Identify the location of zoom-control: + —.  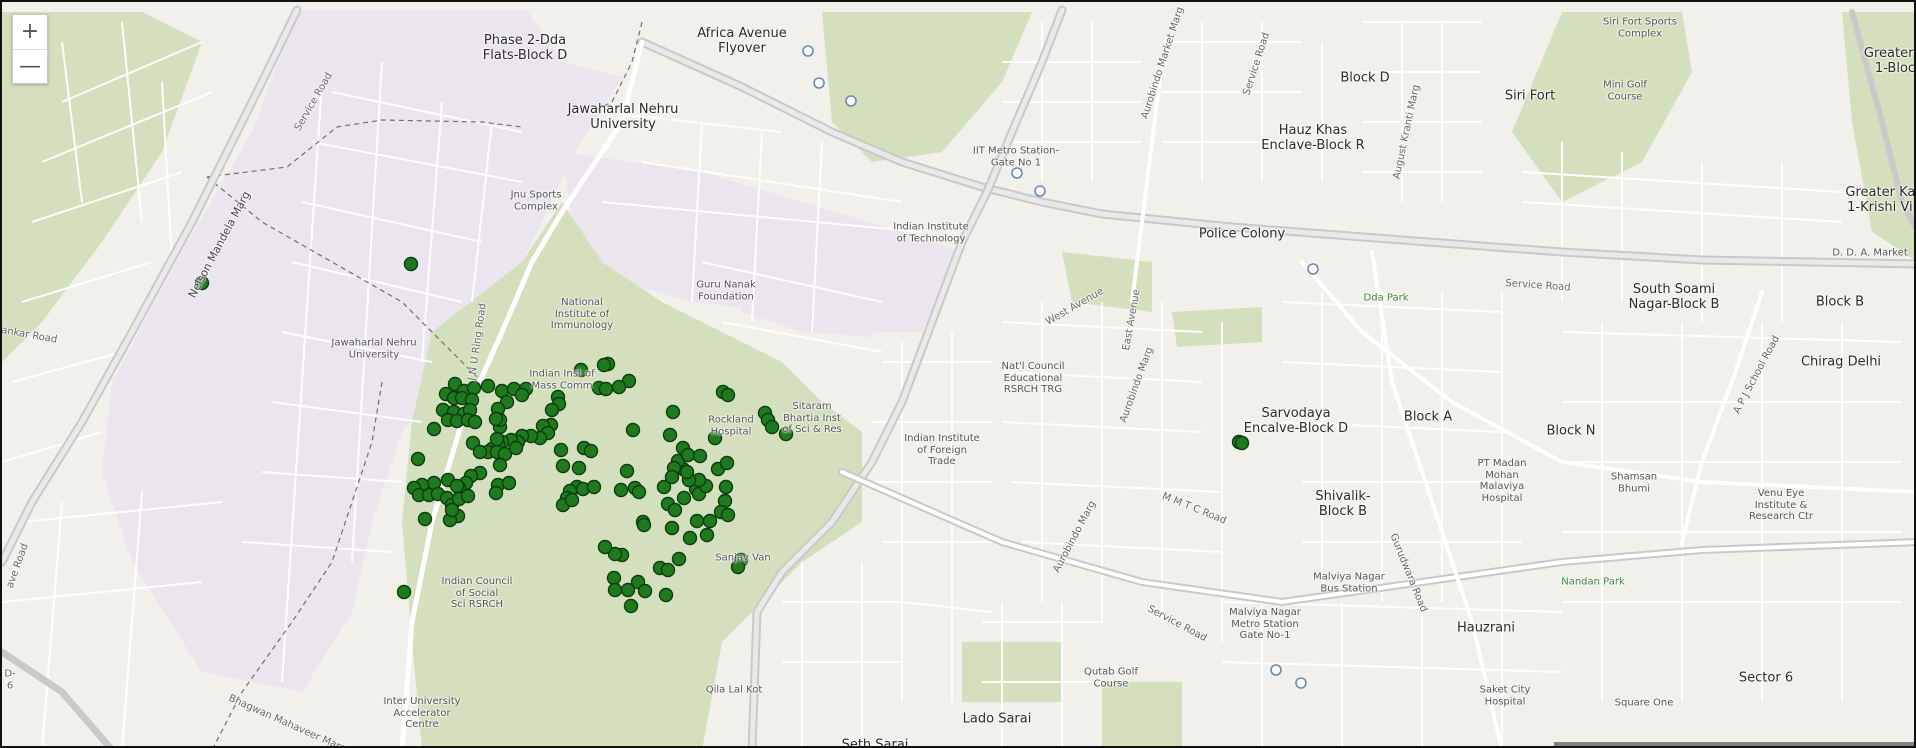
(30, 49).